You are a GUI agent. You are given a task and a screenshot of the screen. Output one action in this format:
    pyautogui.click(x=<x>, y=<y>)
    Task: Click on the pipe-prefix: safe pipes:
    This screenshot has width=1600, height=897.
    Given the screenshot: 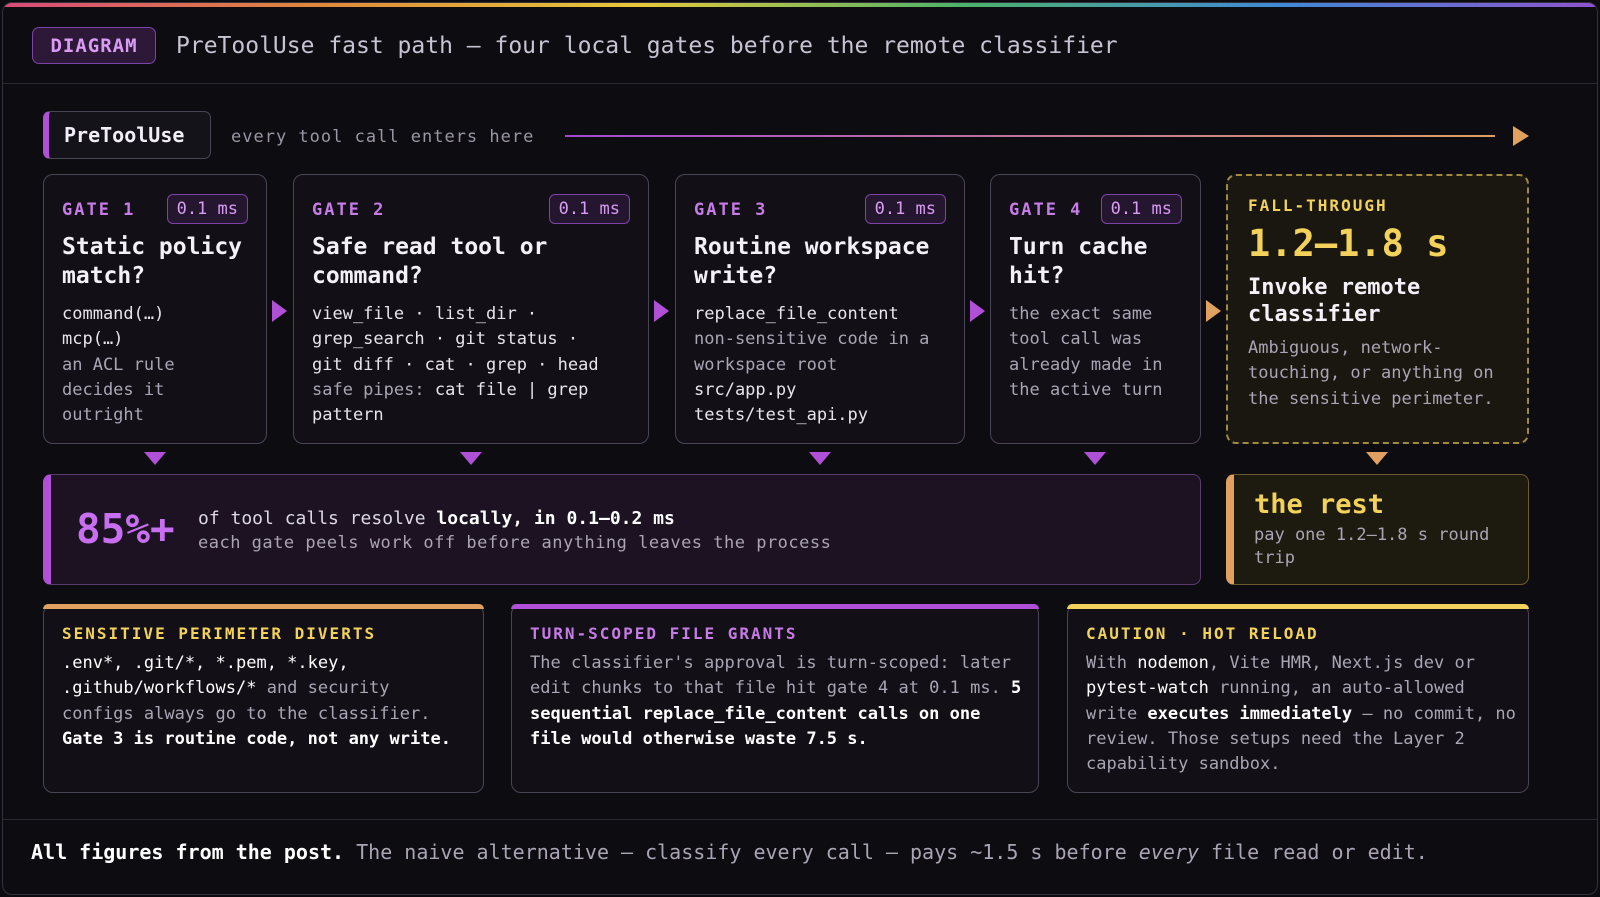 What is the action you would take?
    pyautogui.click(x=373, y=389)
    